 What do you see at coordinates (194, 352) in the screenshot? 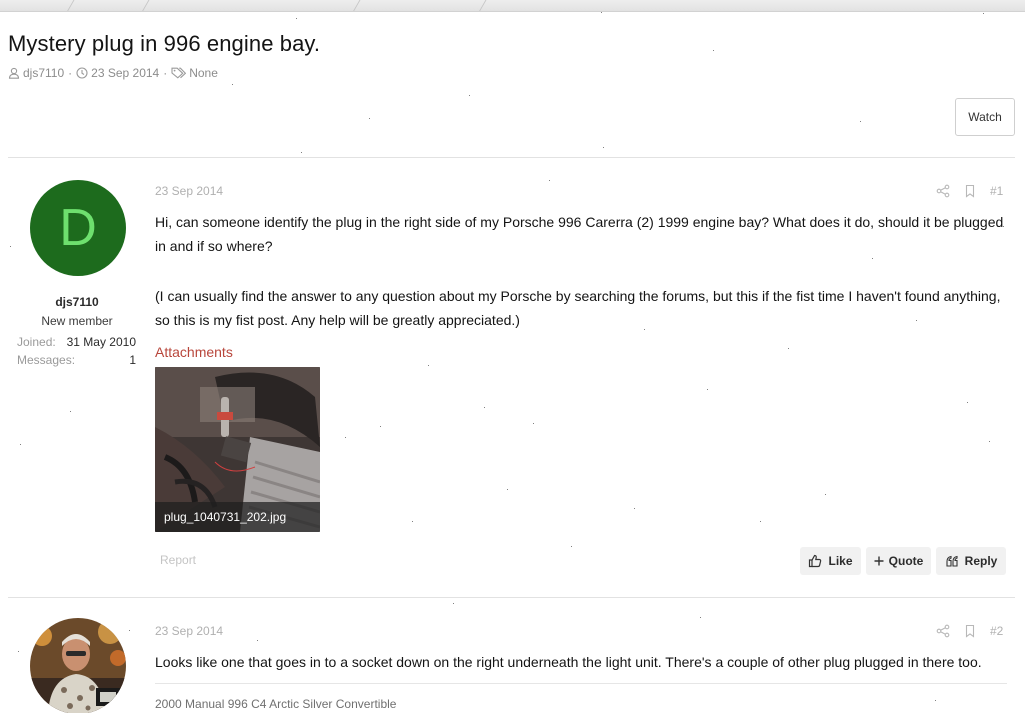
I see `attachments-label: Attachments` at bounding box center [194, 352].